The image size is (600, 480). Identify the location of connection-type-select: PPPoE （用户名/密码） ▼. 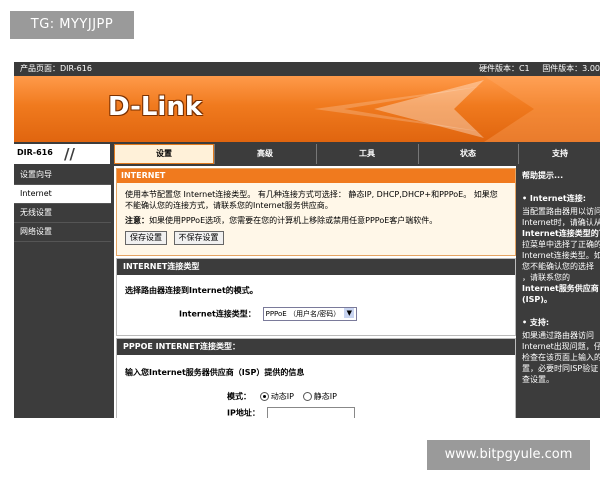
(310, 314).